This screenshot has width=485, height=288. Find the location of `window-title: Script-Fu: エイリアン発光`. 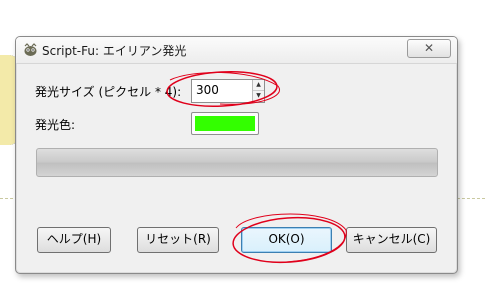

window-title: Script-Fu: エイリアン発光 is located at coordinates (114, 51).